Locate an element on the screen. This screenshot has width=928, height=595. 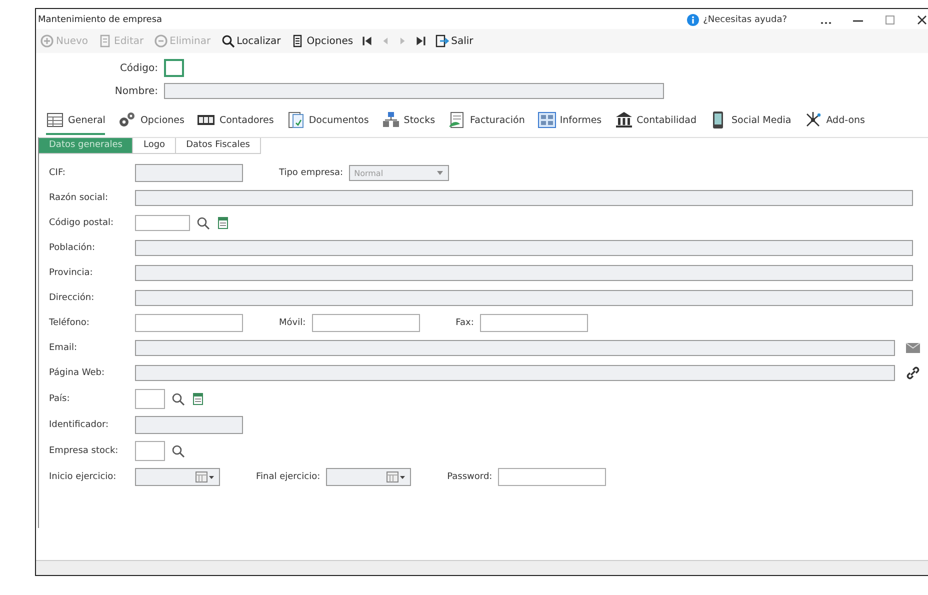
toolbar-button: Salir is located at coordinates (454, 41).